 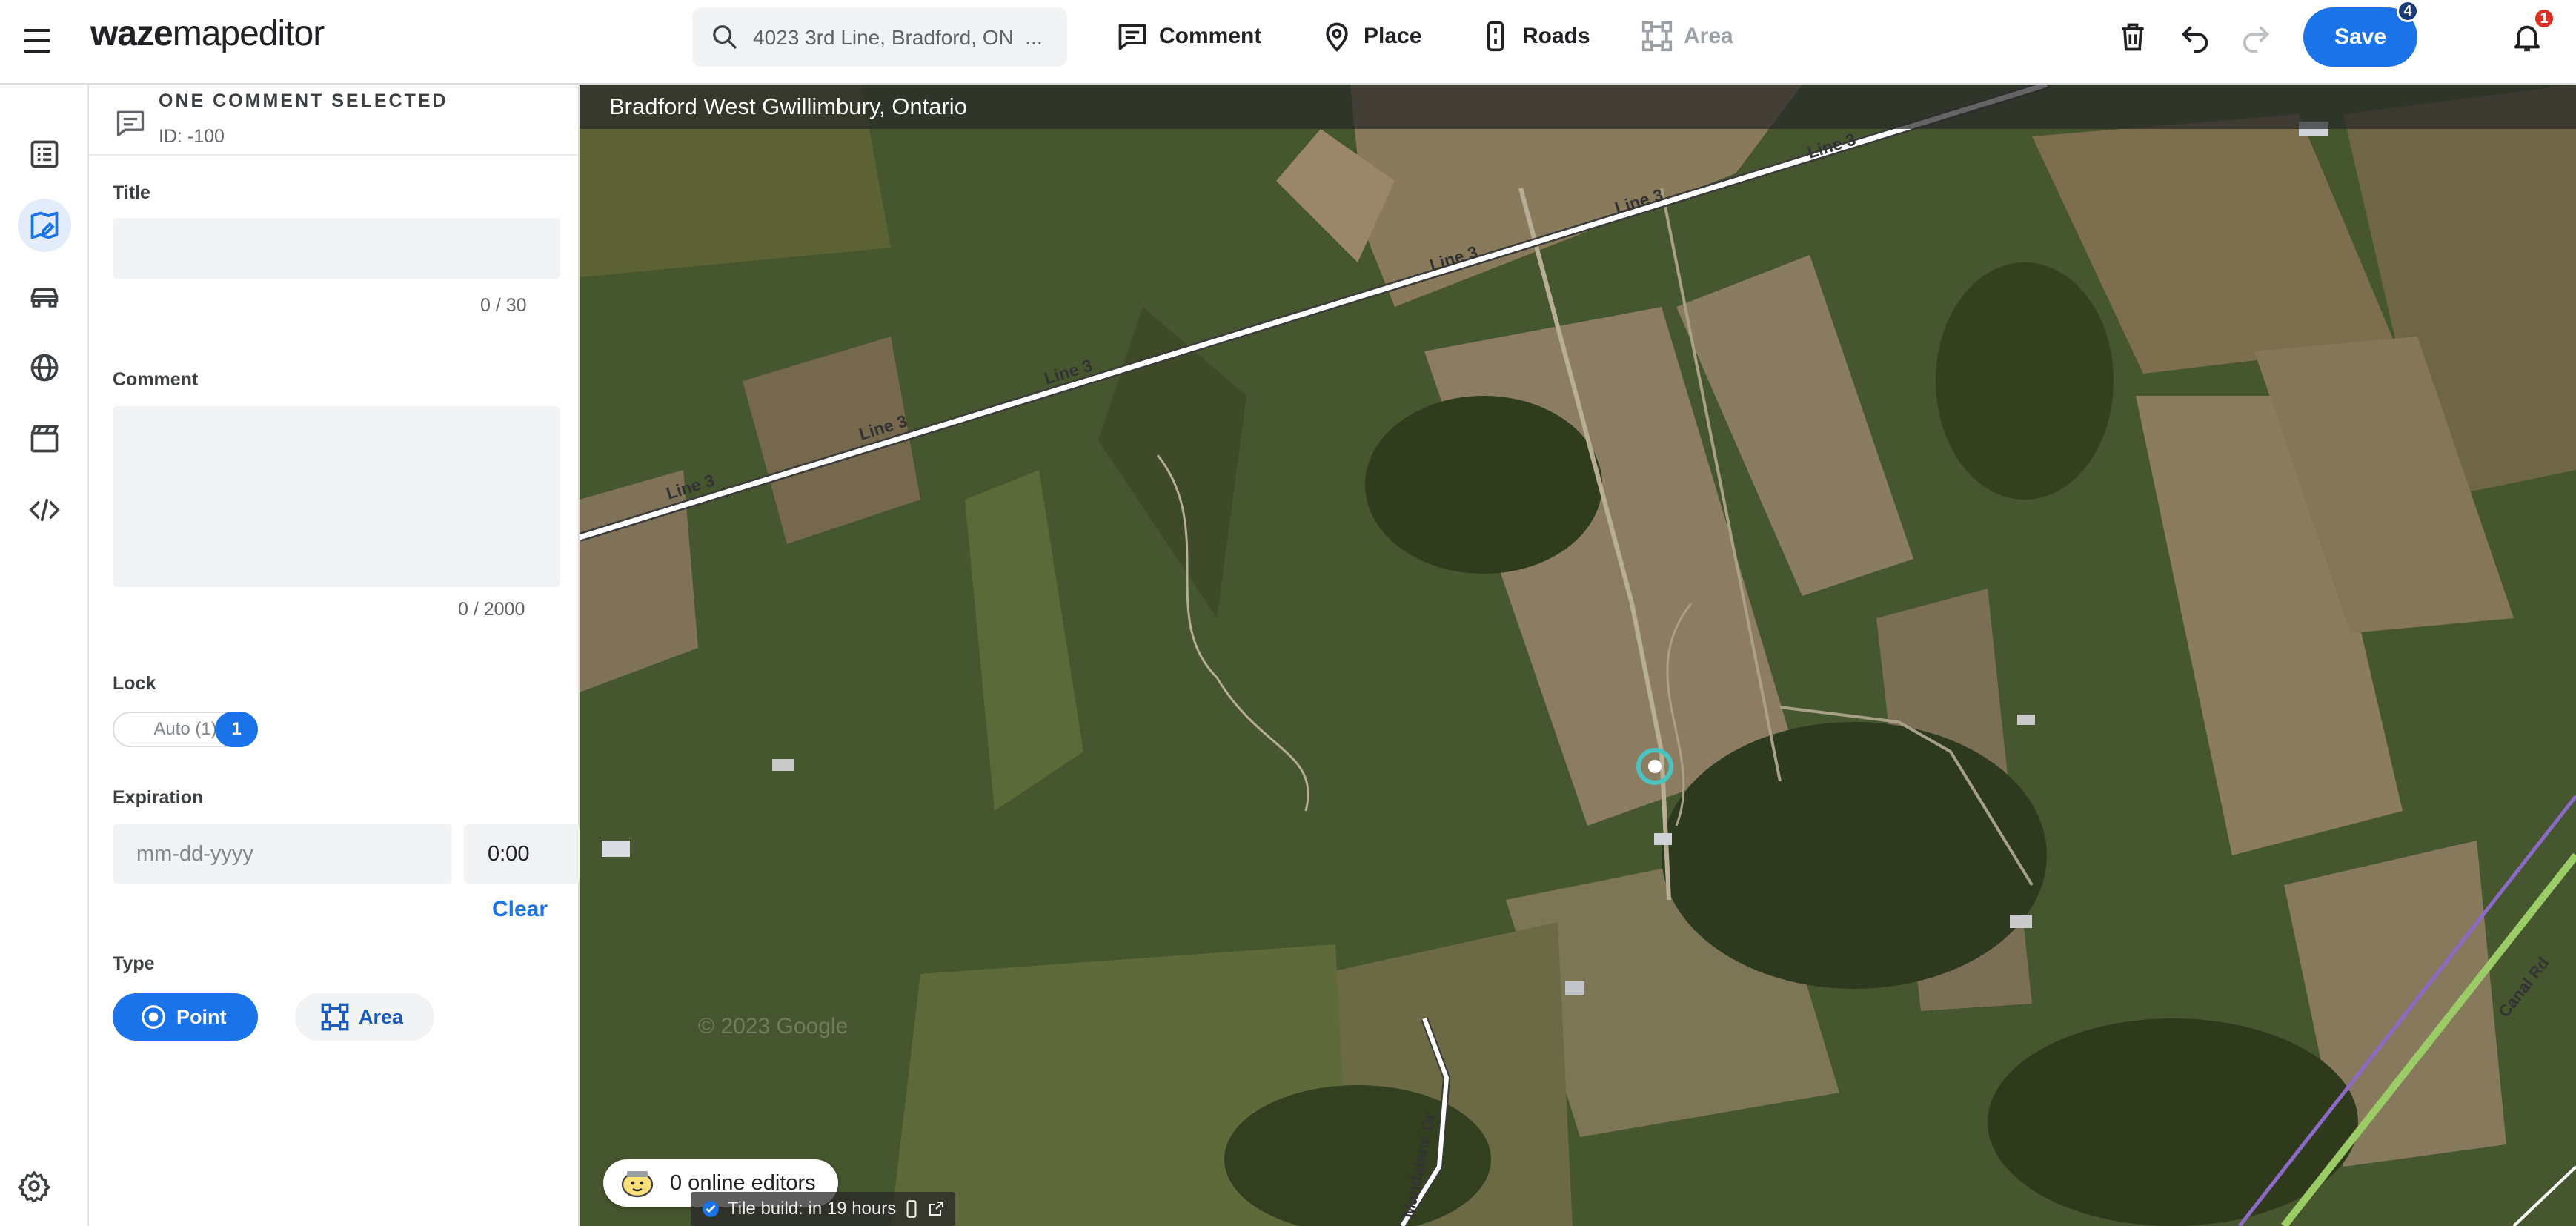 What do you see at coordinates (1708, 36) in the screenshot?
I see `area-tool-label: Area` at bounding box center [1708, 36].